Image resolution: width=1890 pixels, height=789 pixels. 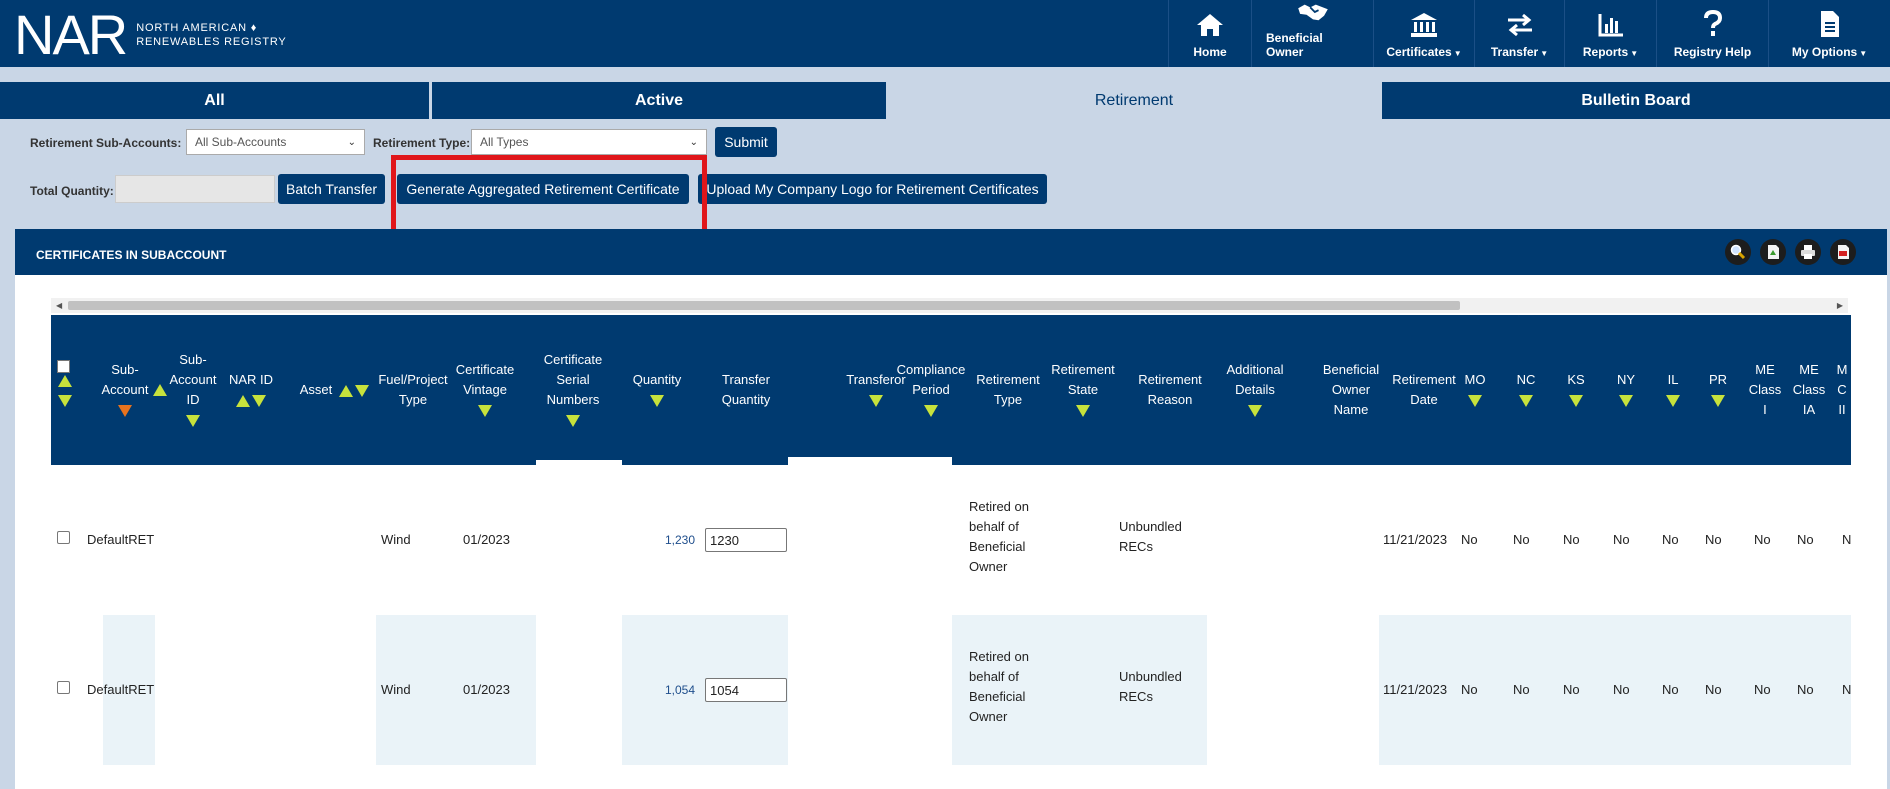 I want to click on nav-home: Home, so click(x=1209, y=33).